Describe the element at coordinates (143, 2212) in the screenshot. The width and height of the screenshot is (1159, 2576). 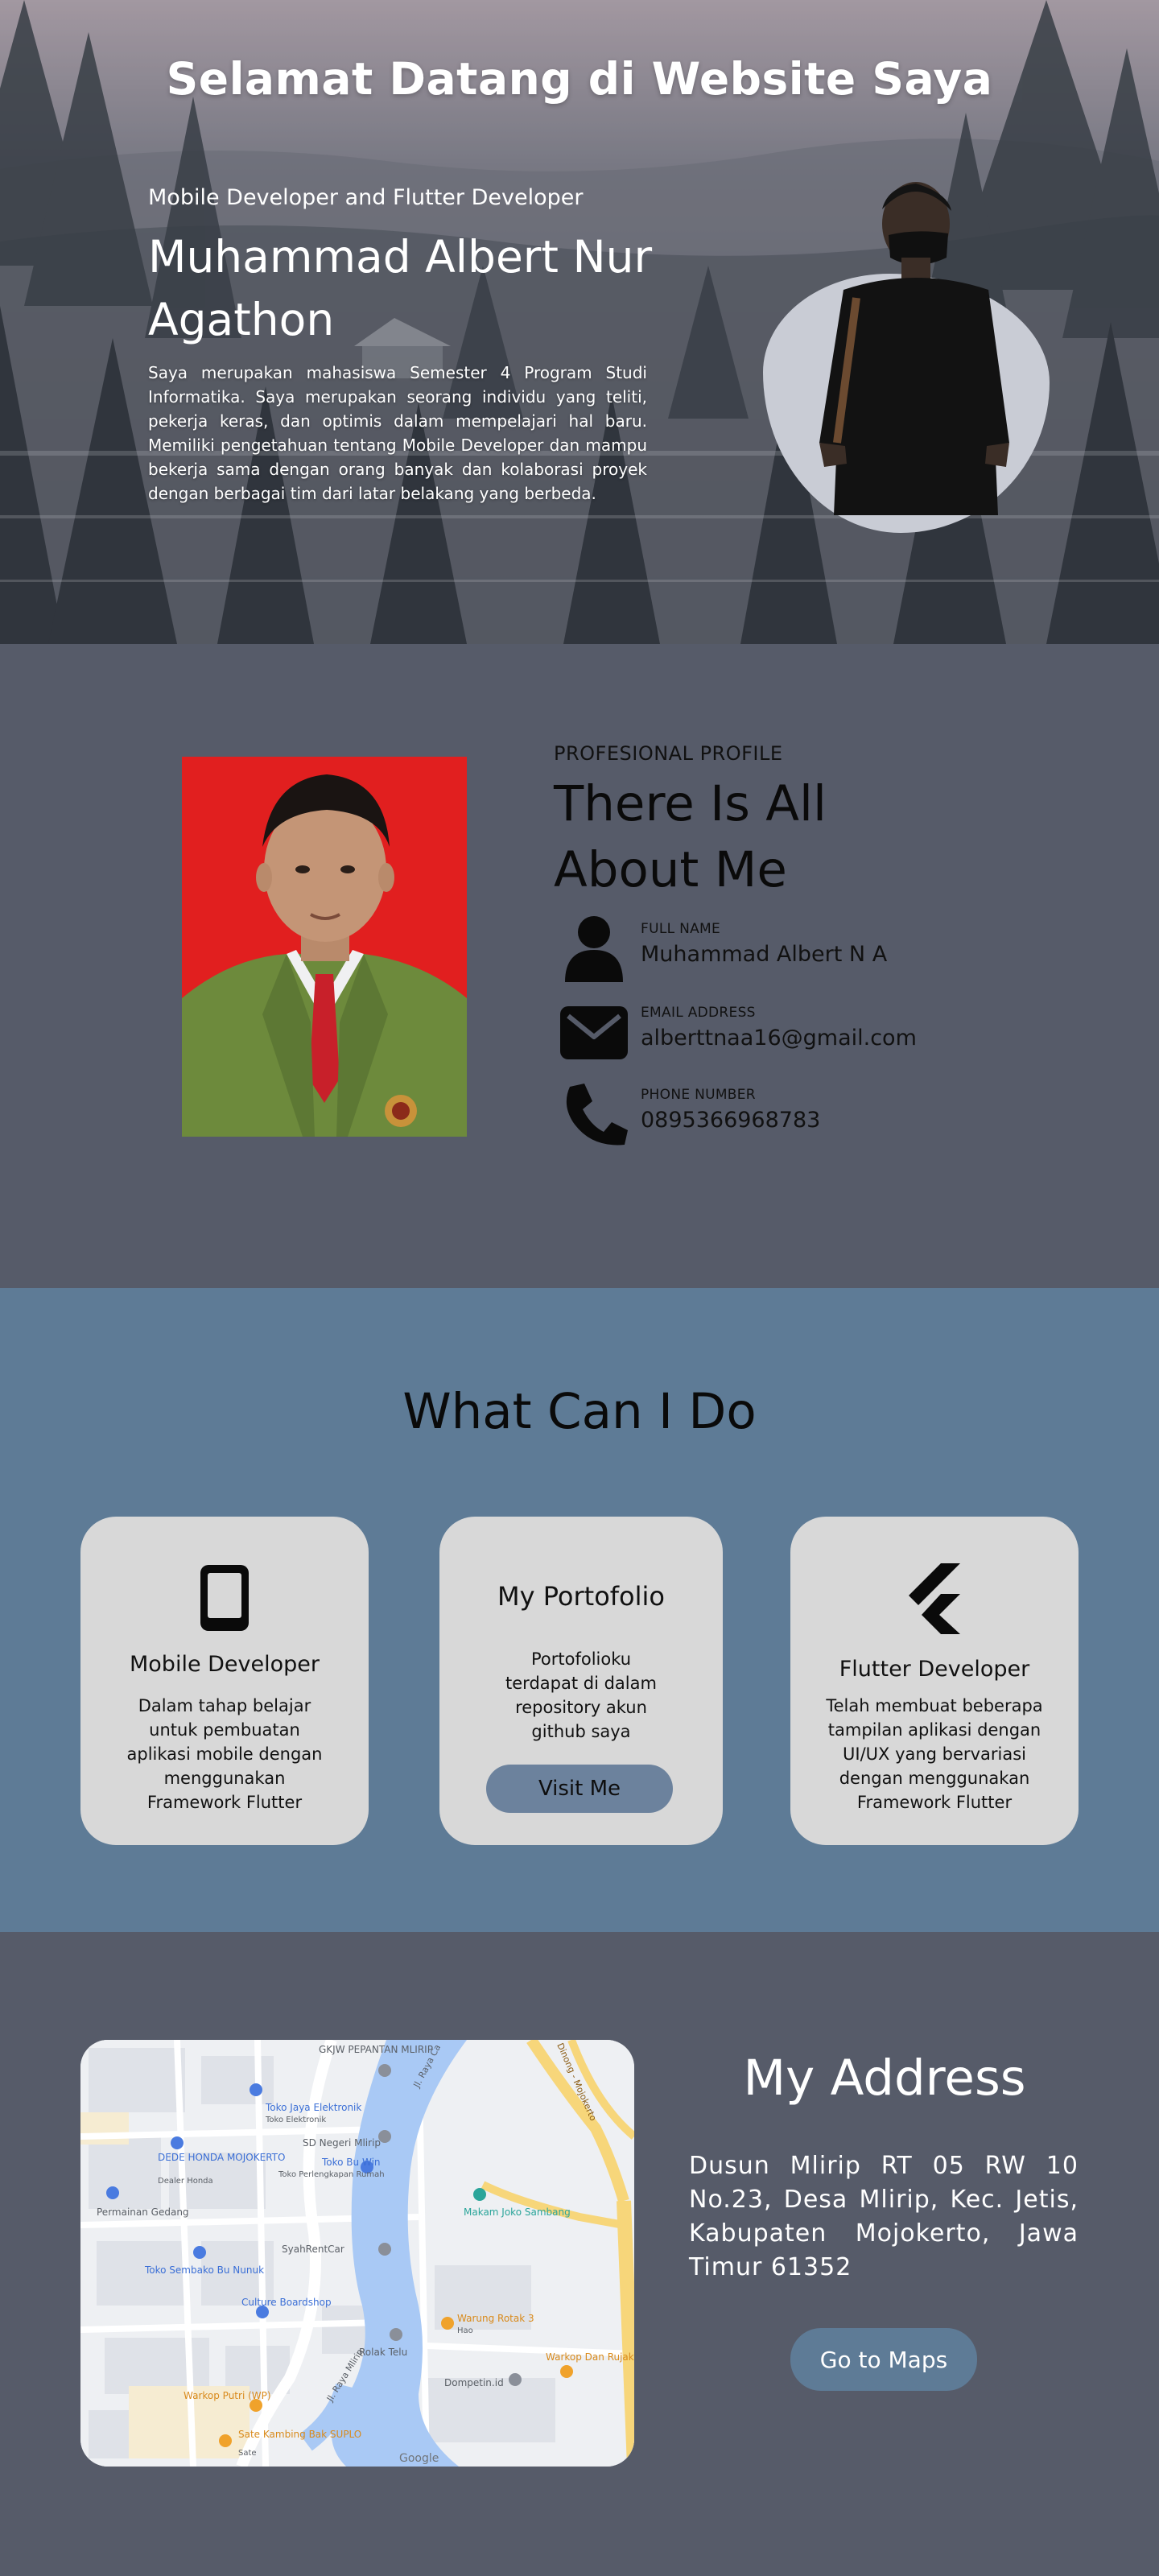
I see `map-label-permainan: Permainan Gedang` at that location.